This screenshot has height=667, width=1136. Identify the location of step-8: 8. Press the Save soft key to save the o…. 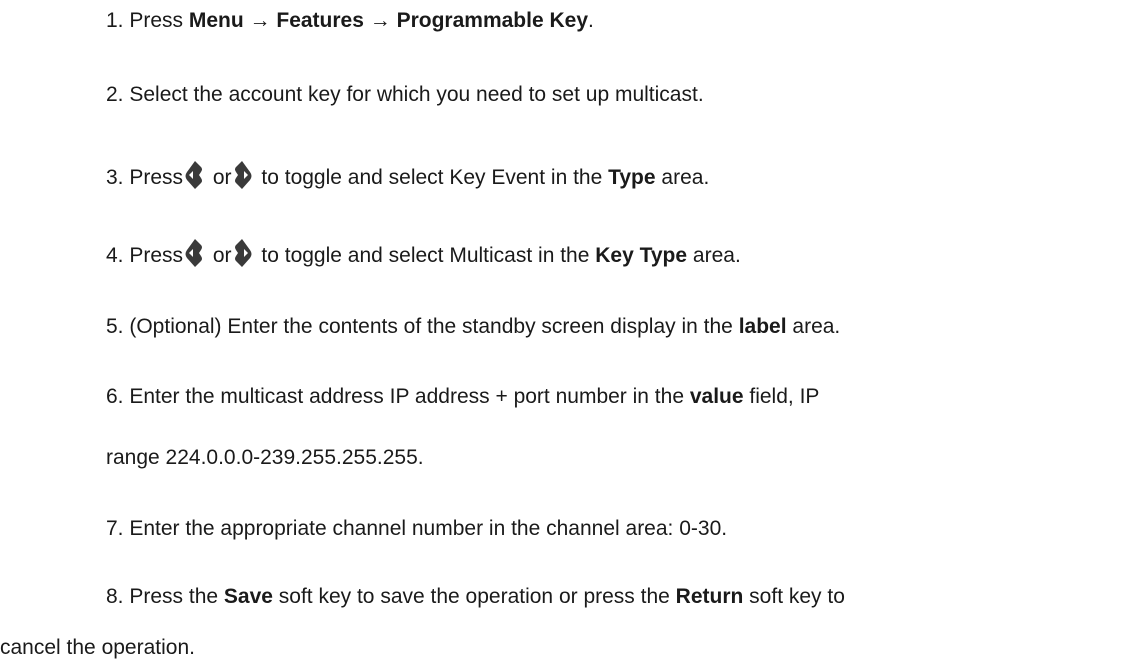
(475, 597).